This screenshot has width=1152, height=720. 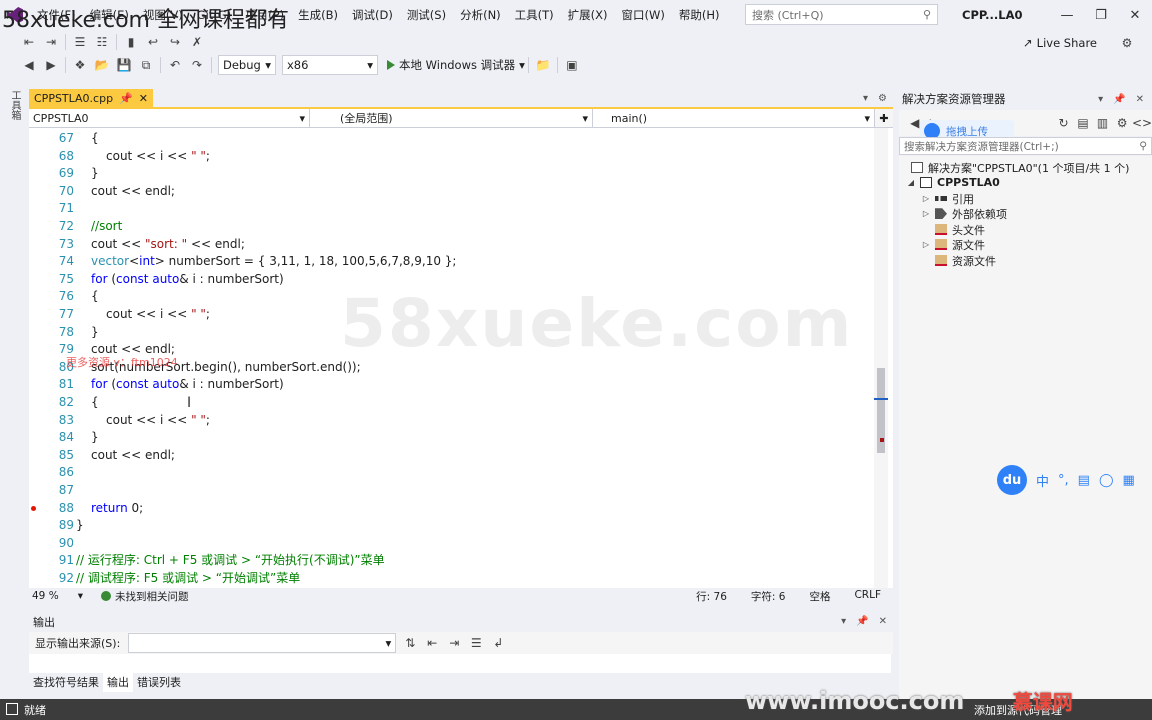 What do you see at coordinates (15, 110) in the screenshot?
I see `toolbox-tab: 工具箱` at bounding box center [15, 110].